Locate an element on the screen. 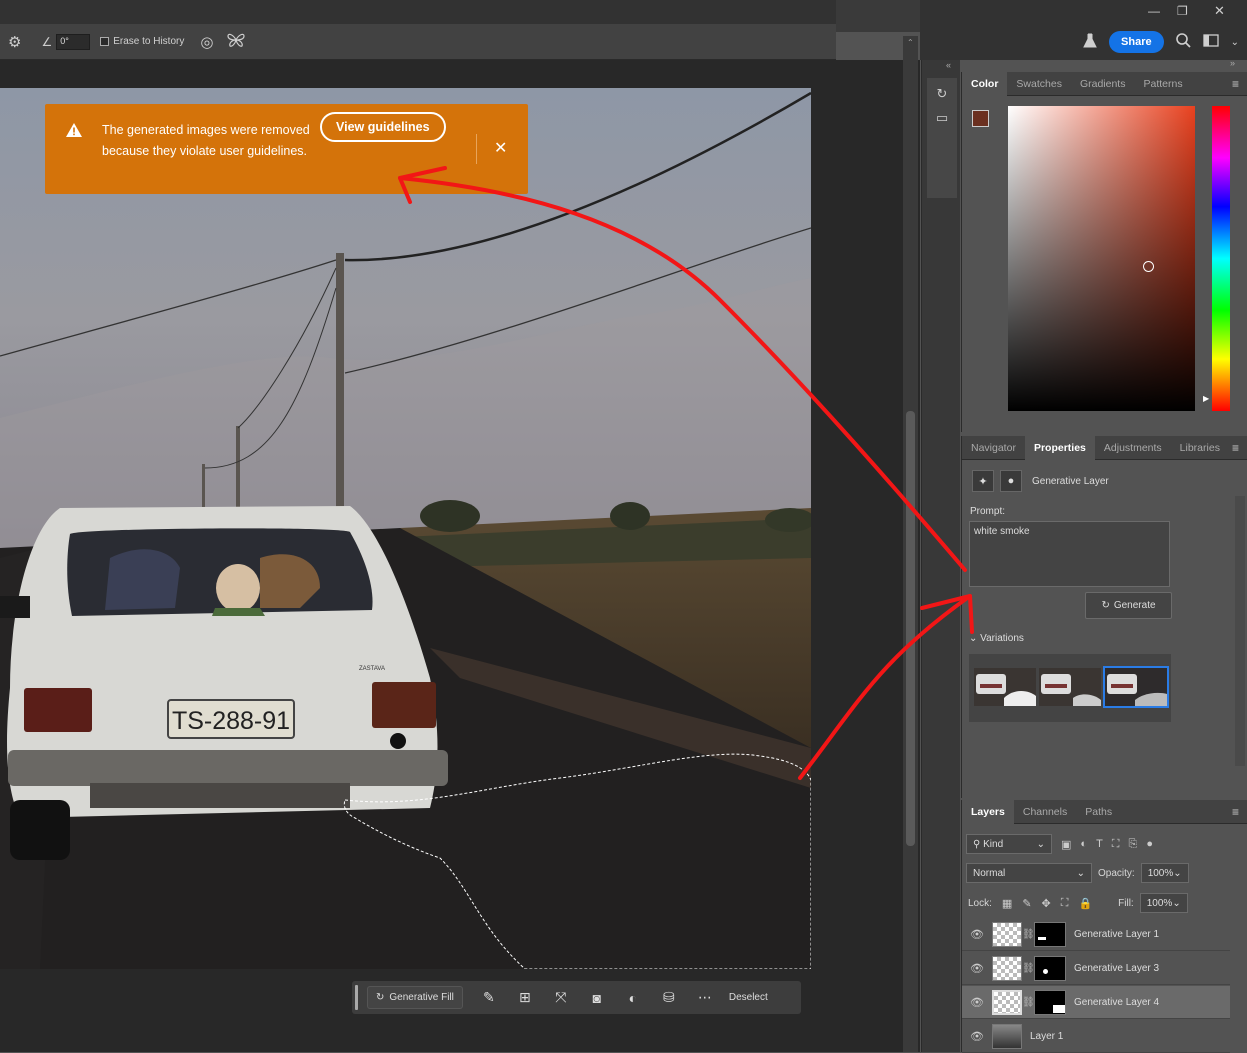  chevron-down-icon: ⌄ is located at coordinates (1235, 42).